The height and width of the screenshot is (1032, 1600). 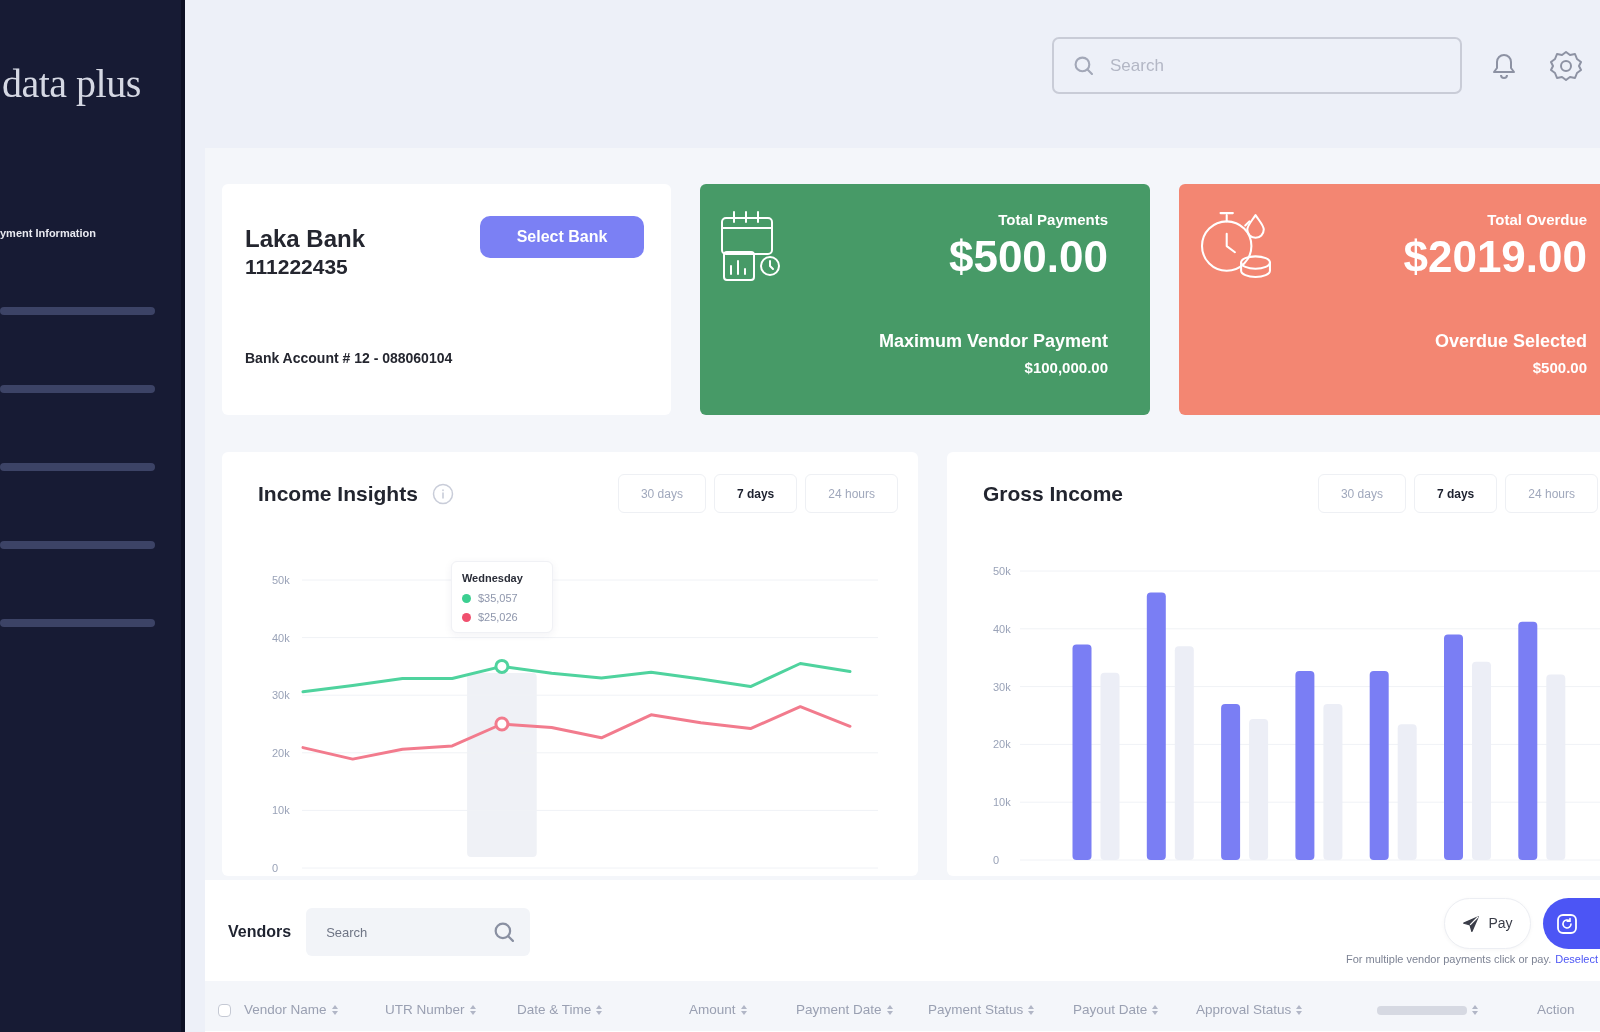 What do you see at coordinates (993, 341) in the screenshot?
I see `stat-caption: Maximum Vendor Payment` at bounding box center [993, 341].